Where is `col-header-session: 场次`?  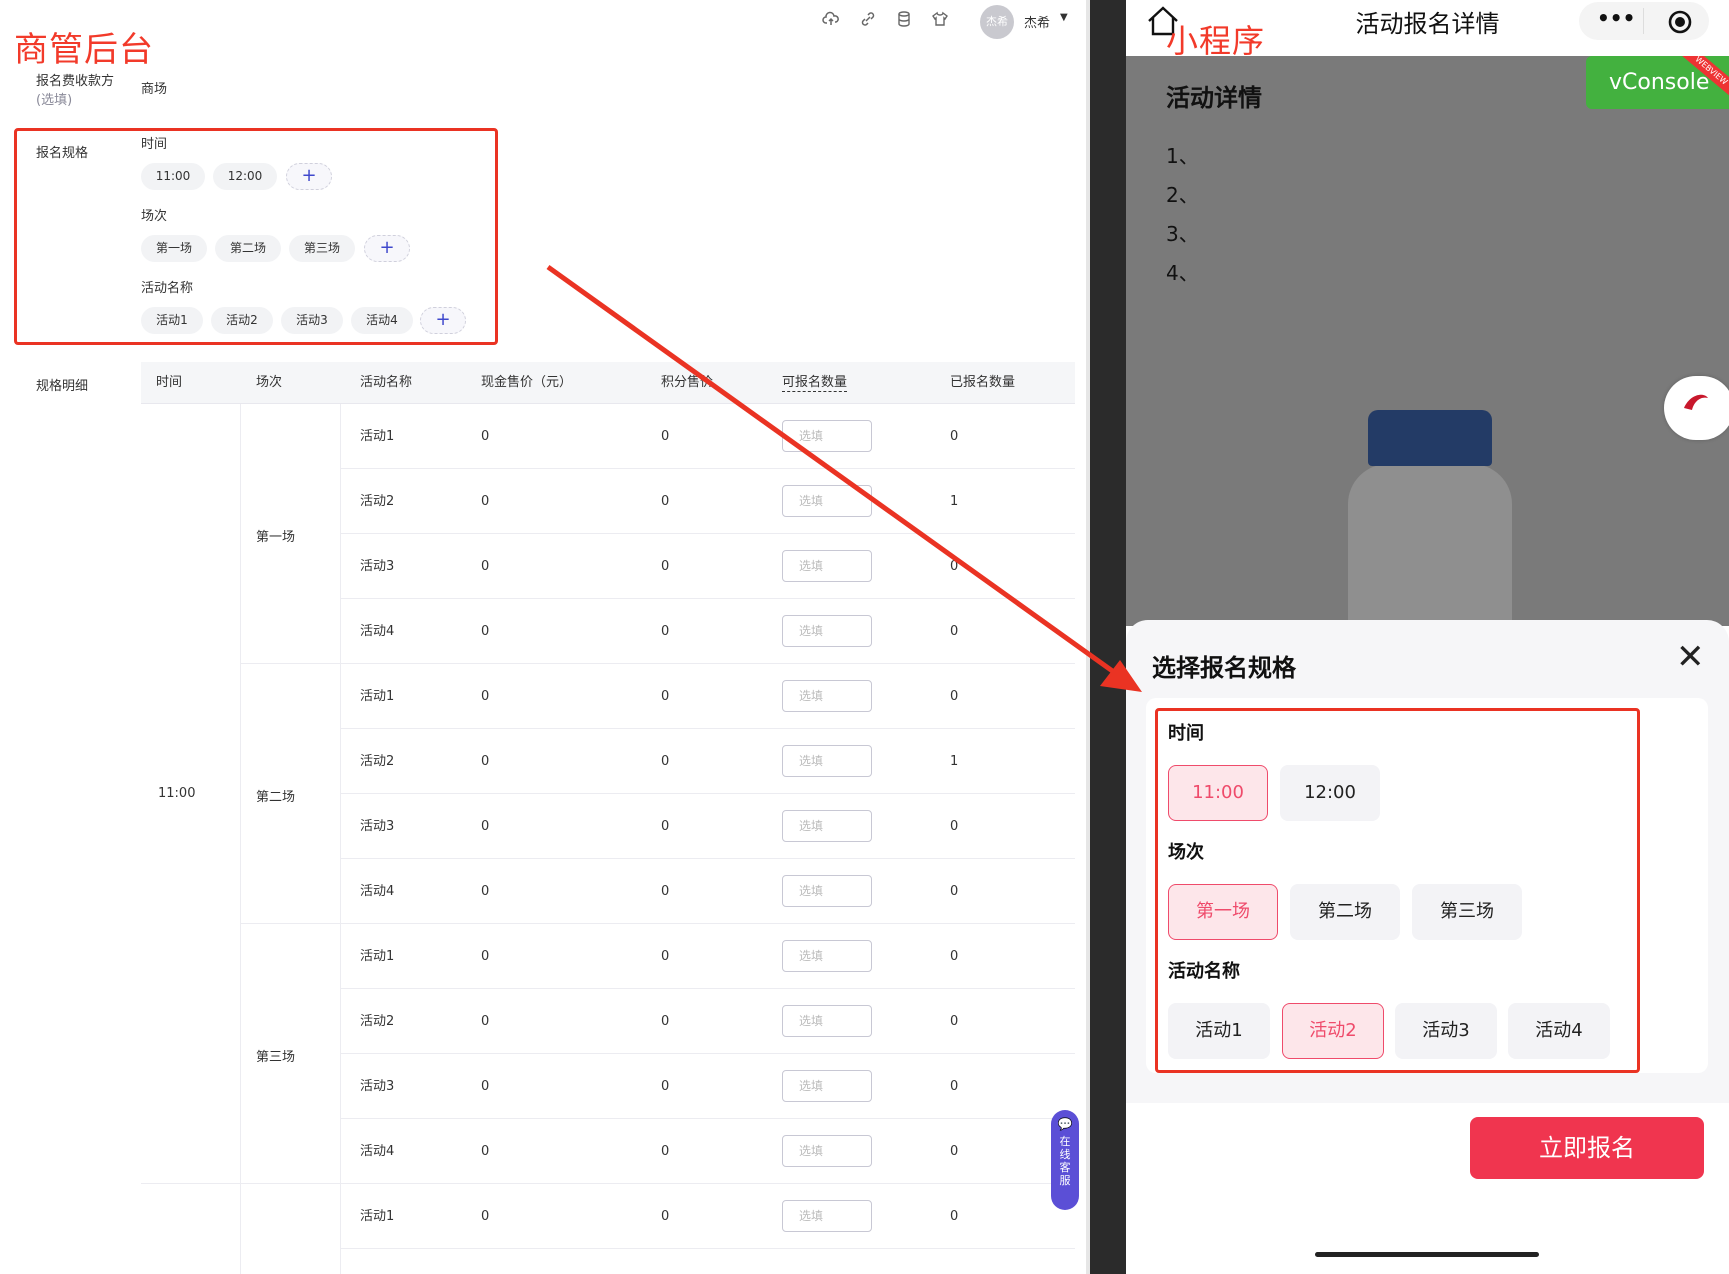
col-header-session: 场次 is located at coordinates (269, 382).